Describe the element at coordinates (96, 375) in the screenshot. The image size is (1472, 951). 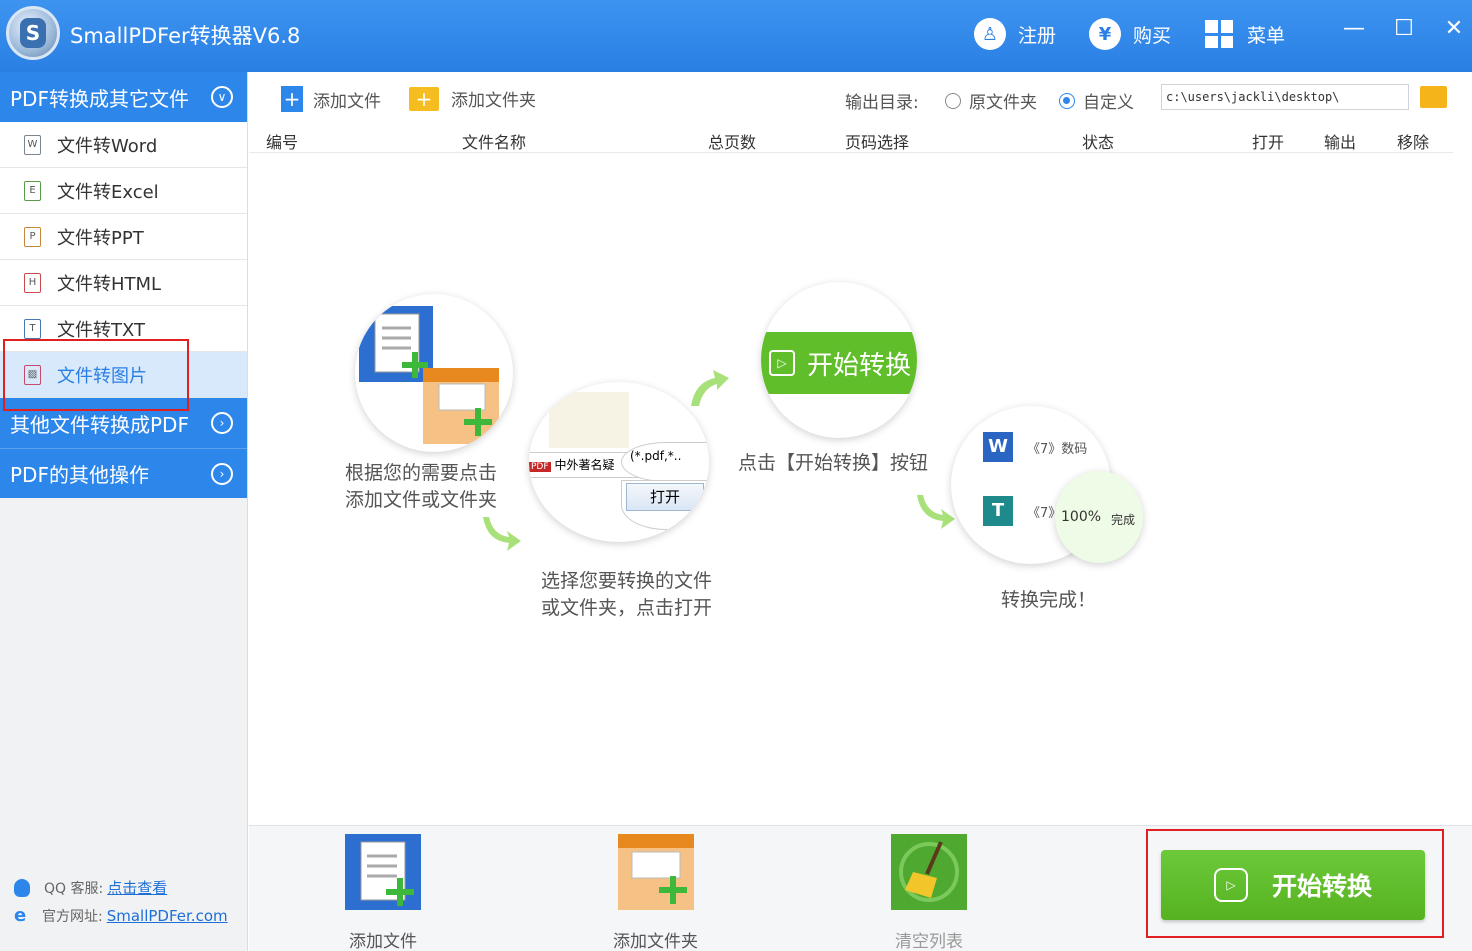
I see `highlight-box-image-item` at that location.